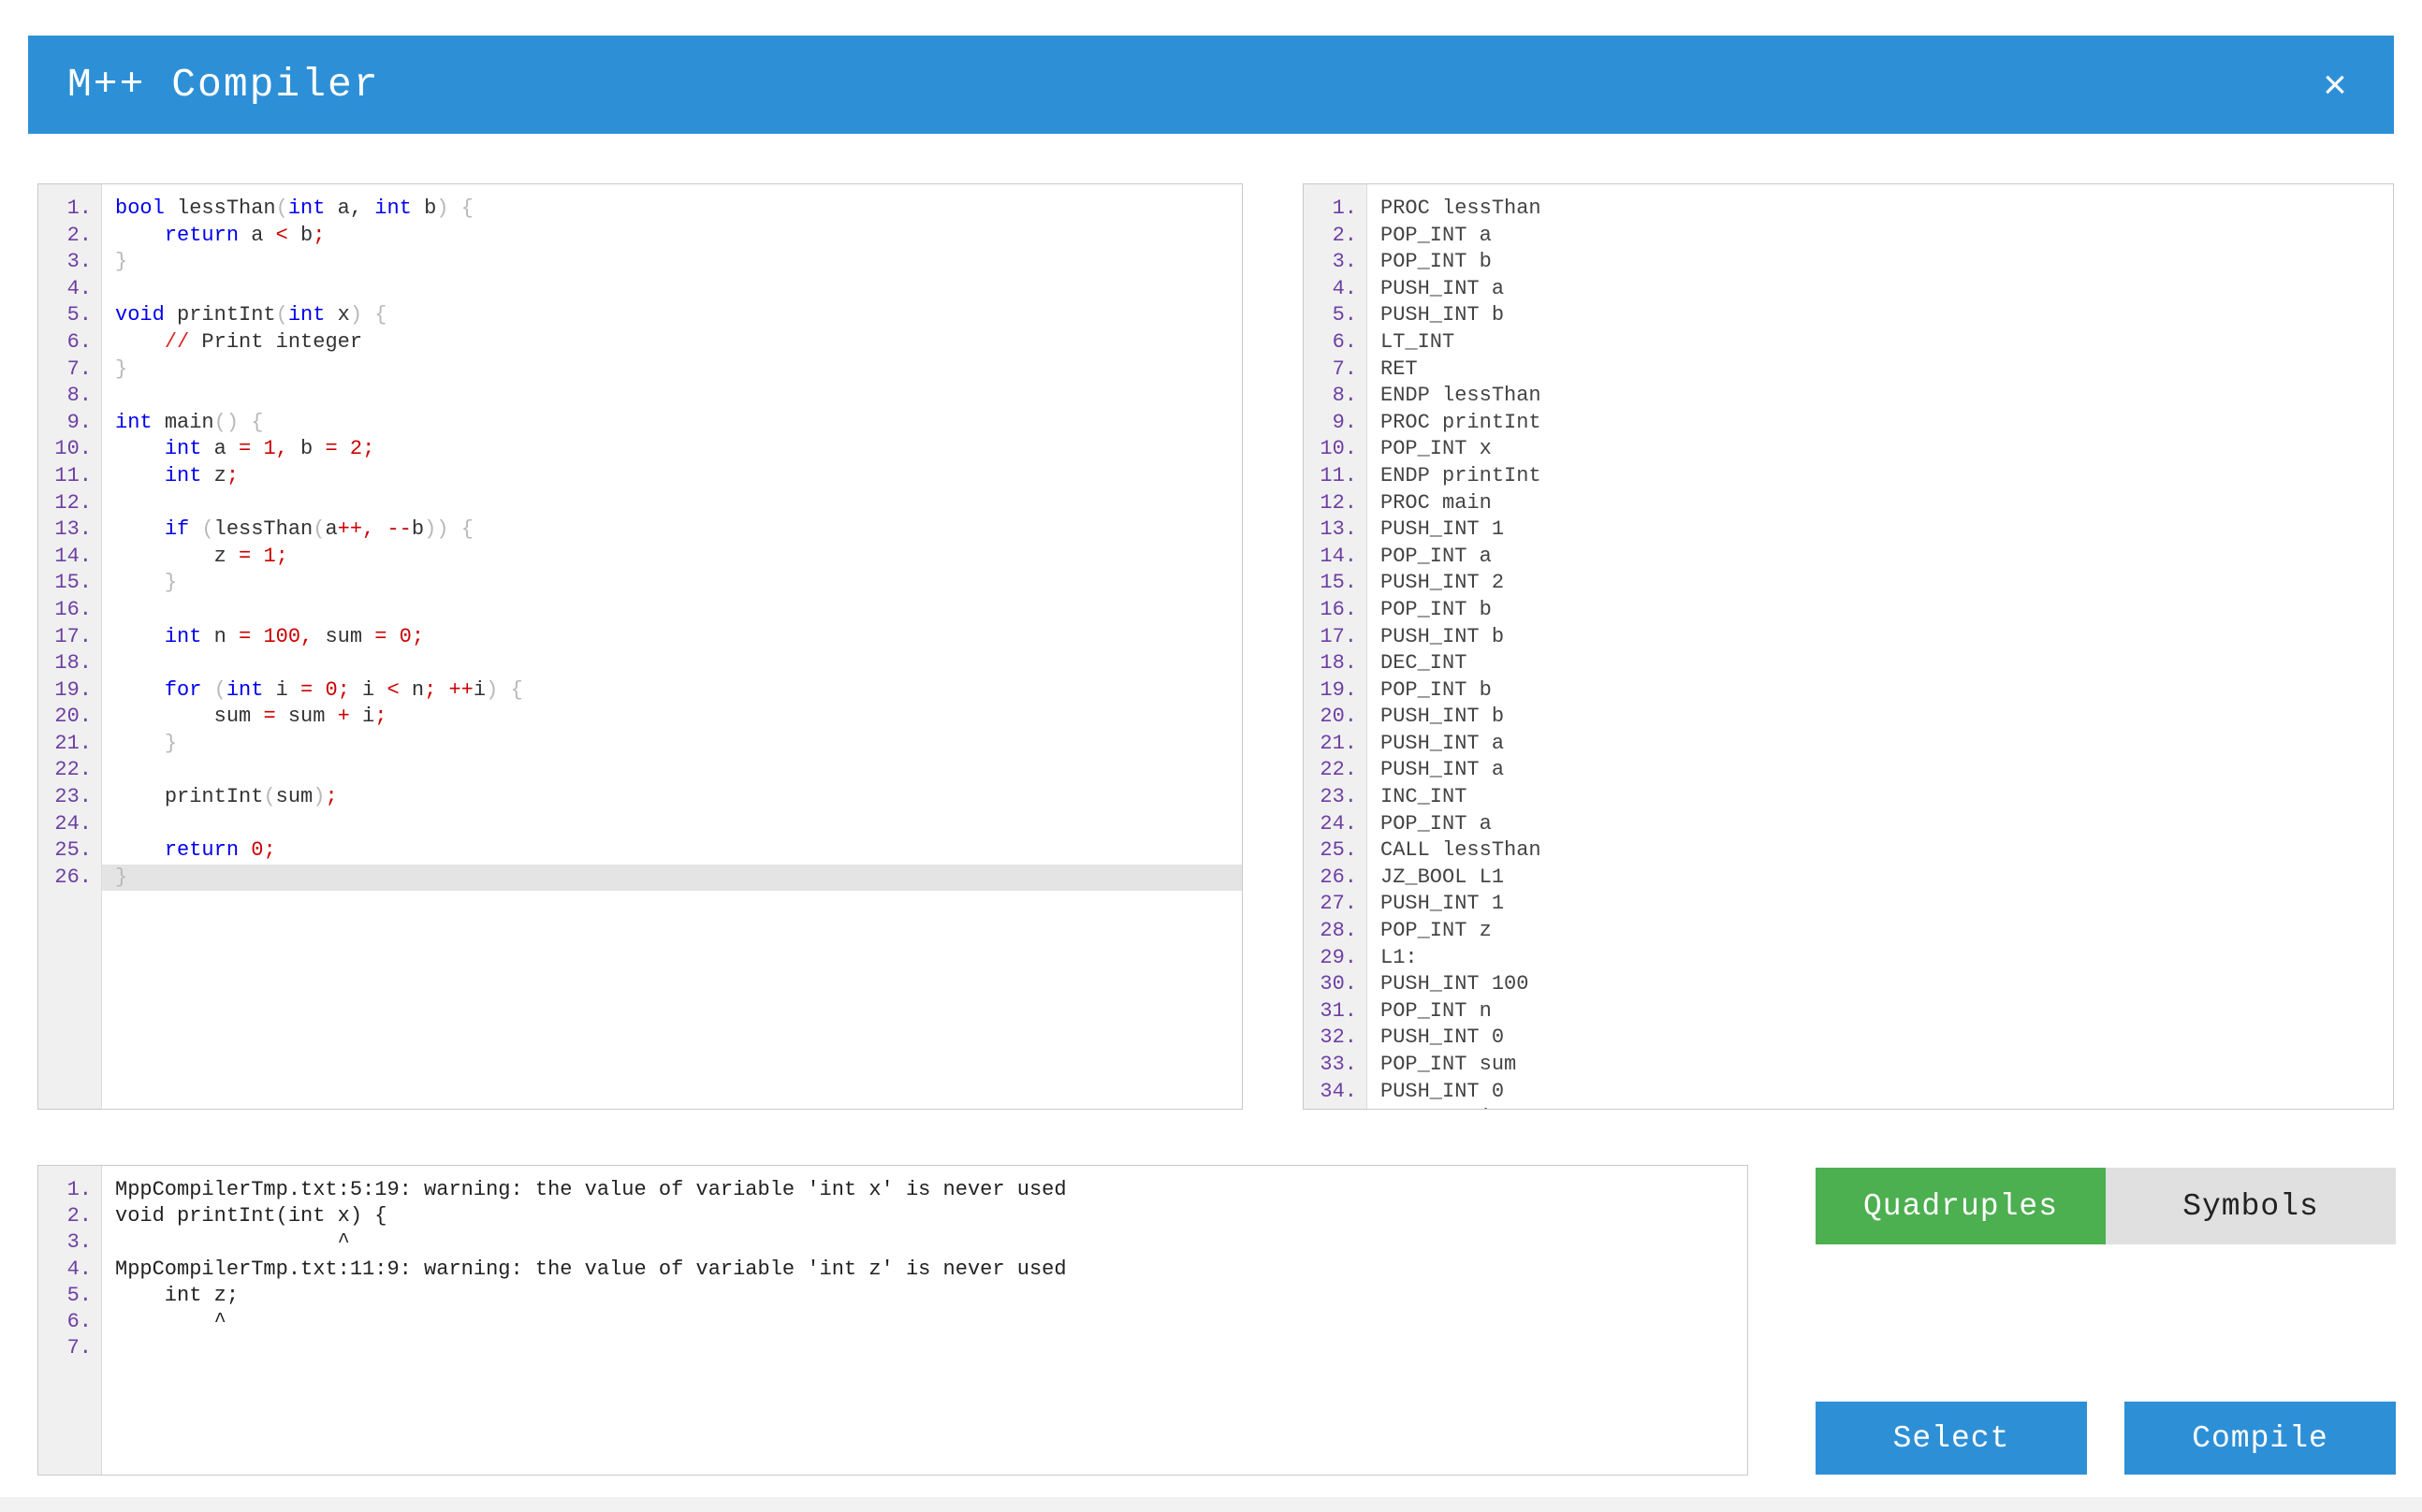  I want to click on line-content: if (lessThan(a++, --b)) {, so click(672, 530).